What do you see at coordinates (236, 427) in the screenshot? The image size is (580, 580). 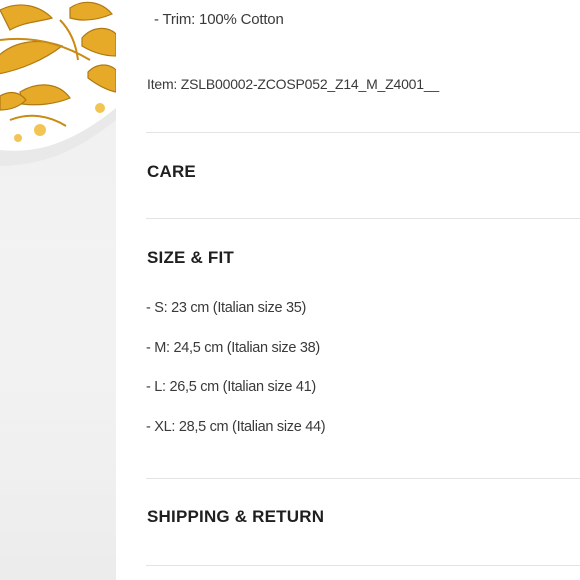 I see `size-fit-item-xl: - XL: 28,5 cm (Italian size 44)` at bounding box center [236, 427].